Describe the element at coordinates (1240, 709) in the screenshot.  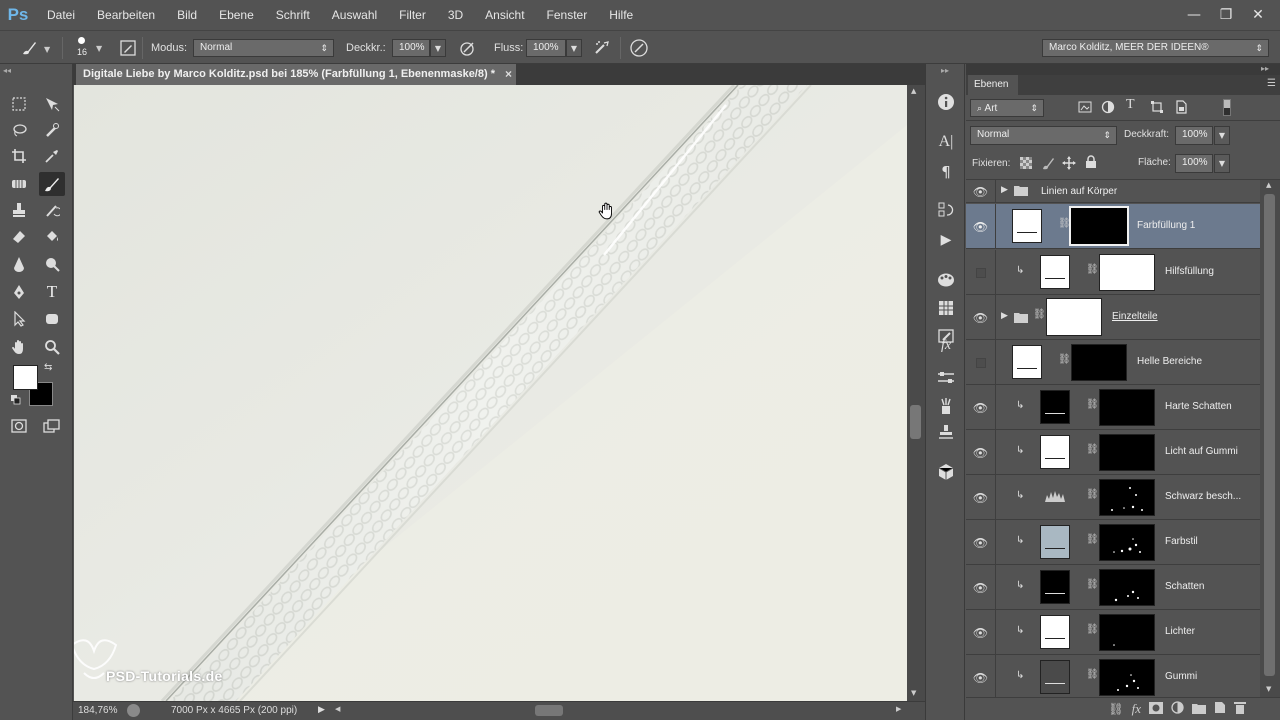
I see `delete-layer-icon` at that location.